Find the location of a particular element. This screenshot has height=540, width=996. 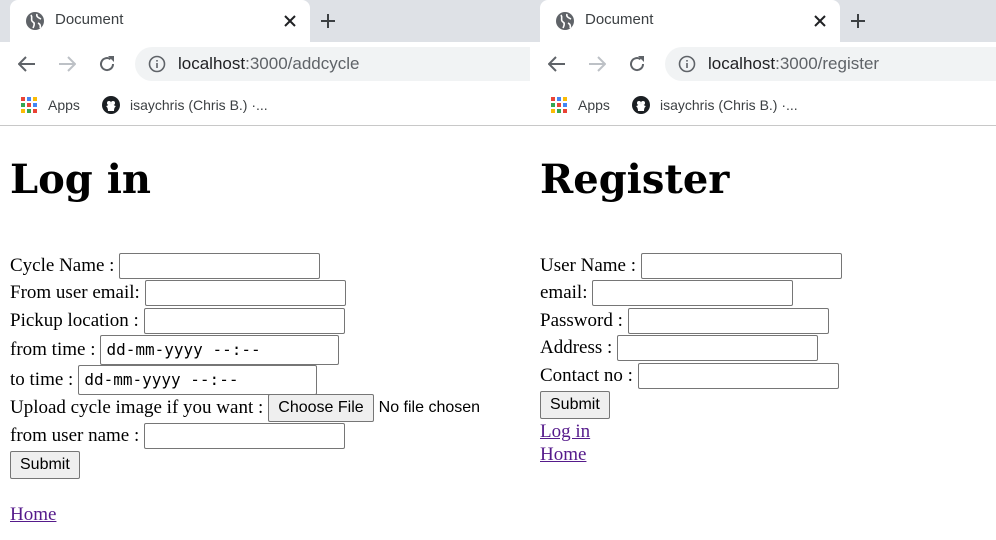

to-time-row: to time : dd-mm-yyyy --:-- is located at coordinates (245, 379).